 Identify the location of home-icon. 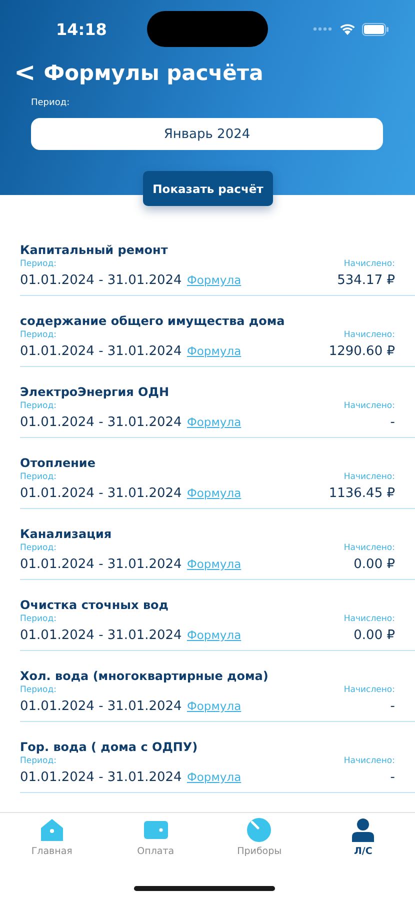
(52, 830).